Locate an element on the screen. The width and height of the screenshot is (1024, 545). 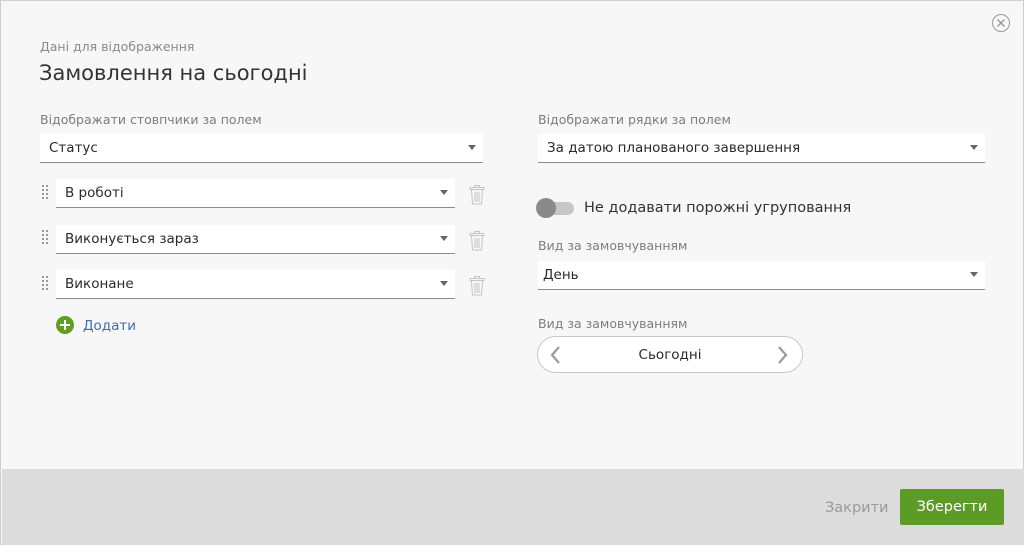
save-button: Зберегти is located at coordinates (952, 507).